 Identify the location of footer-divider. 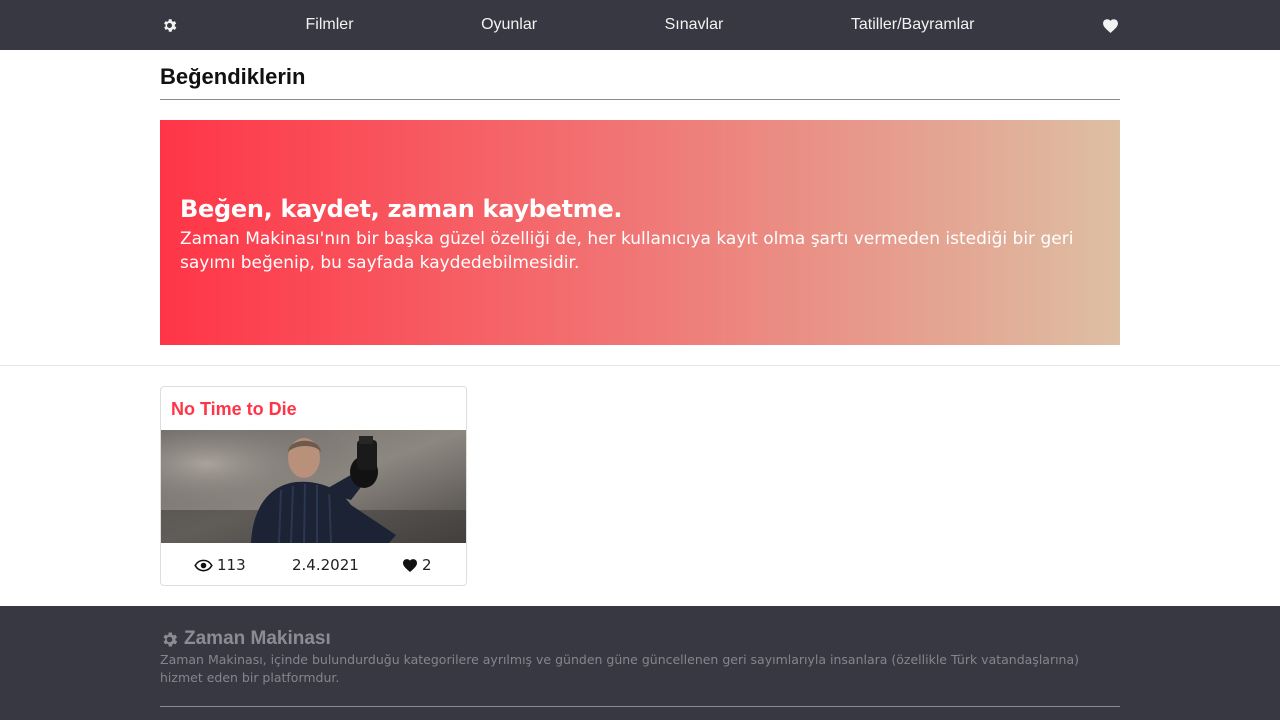
(640, 706).